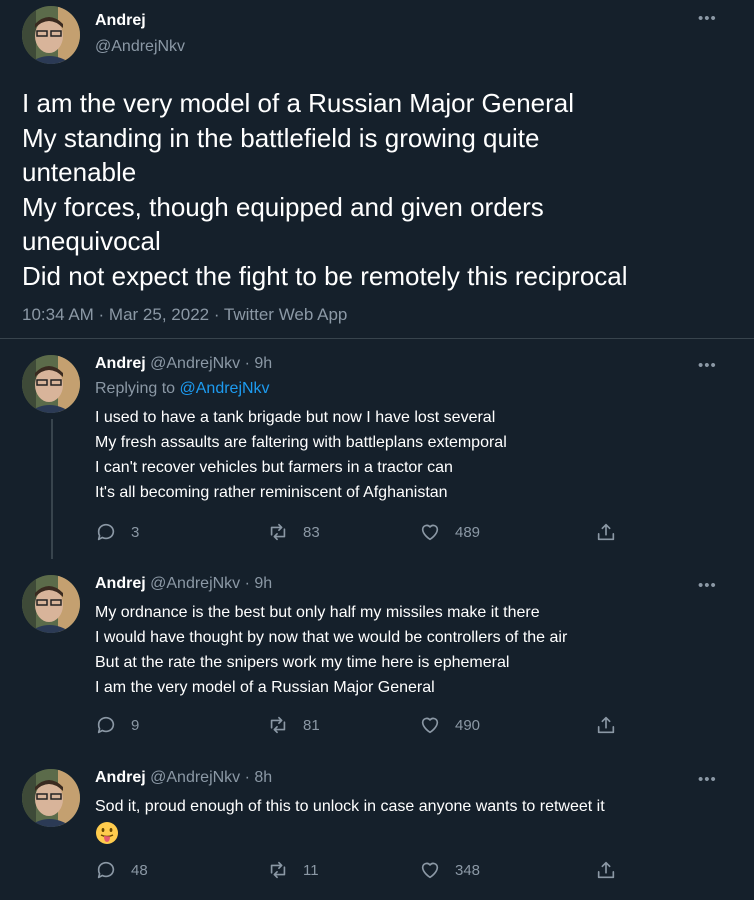 The width and height of the screenshot is (754, 900). What do you see at coordinates (293, 725) in the screenshot?
I see `retweet-button: 81` at bounding box center [293, 725].